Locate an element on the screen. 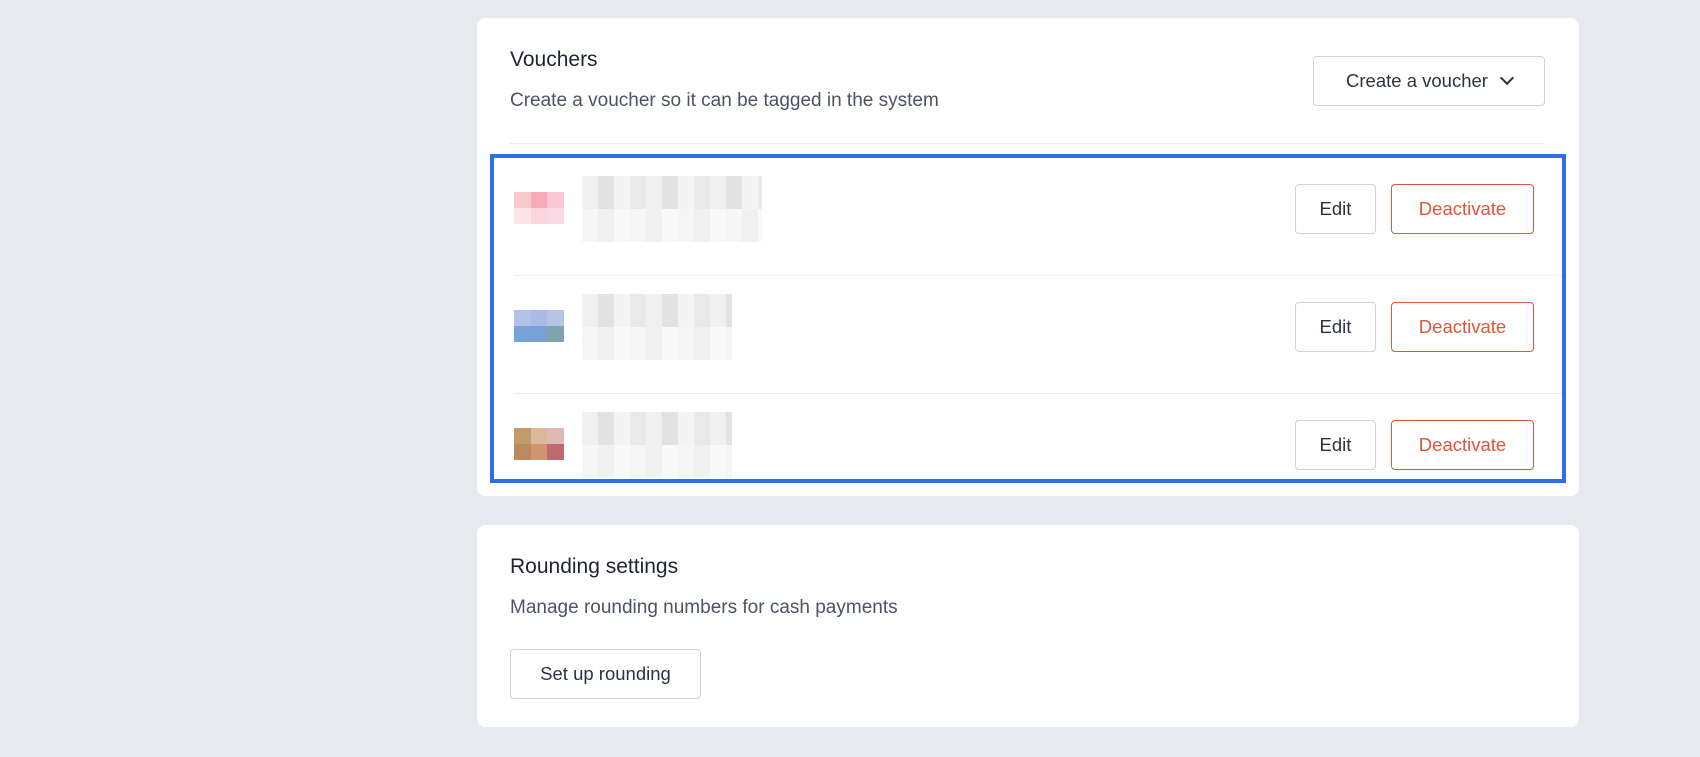 The width and height of the screenshot is (1700, 757). rounding-title: Rounding settings is located at coordinates (594, 566).